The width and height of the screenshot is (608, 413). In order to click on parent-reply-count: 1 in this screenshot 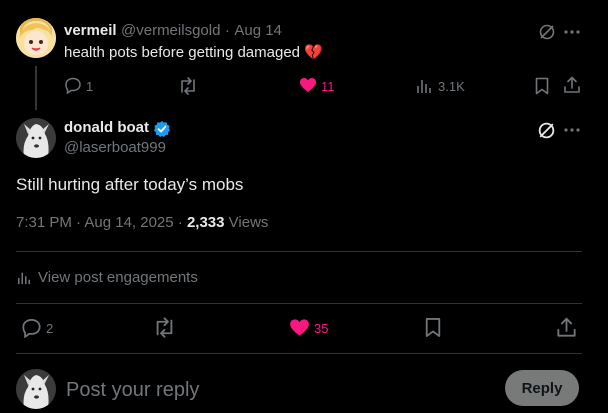, I will do `click(90, 86)`.